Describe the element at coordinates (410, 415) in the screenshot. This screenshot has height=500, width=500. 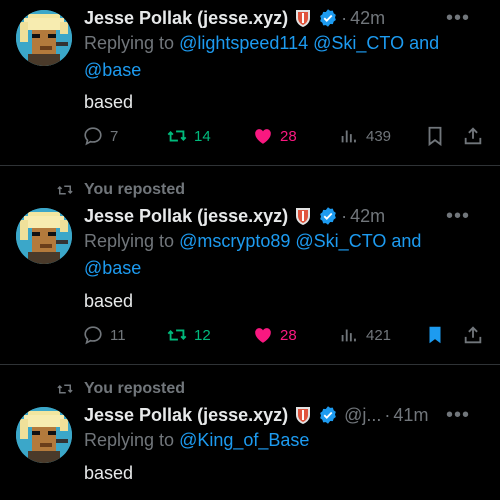
I see `timestamp: 41m` at that location.